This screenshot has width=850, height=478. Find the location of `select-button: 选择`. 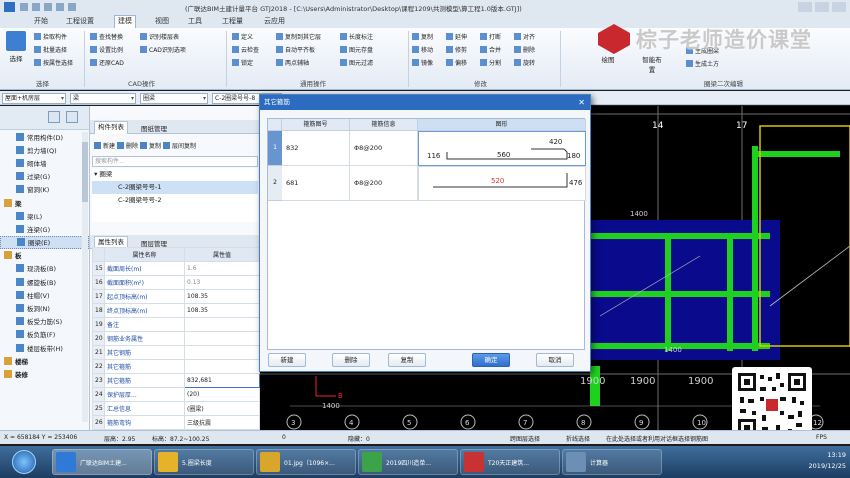

select-button: 选择 is located at coordinates (16, 47).